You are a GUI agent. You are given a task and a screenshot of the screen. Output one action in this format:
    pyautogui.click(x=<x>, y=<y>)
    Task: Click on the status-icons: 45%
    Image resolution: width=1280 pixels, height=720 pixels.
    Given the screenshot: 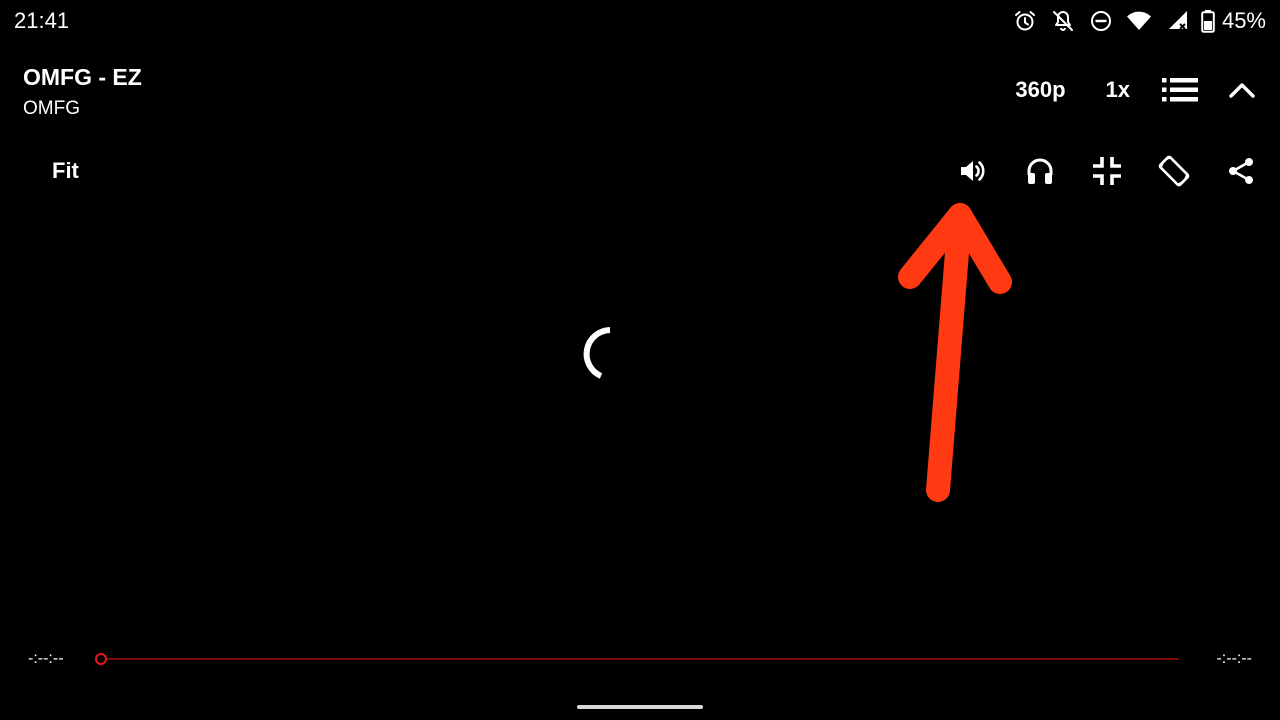 What is the action you would take?
    pyautogui.click(x=1133, y=21)
    